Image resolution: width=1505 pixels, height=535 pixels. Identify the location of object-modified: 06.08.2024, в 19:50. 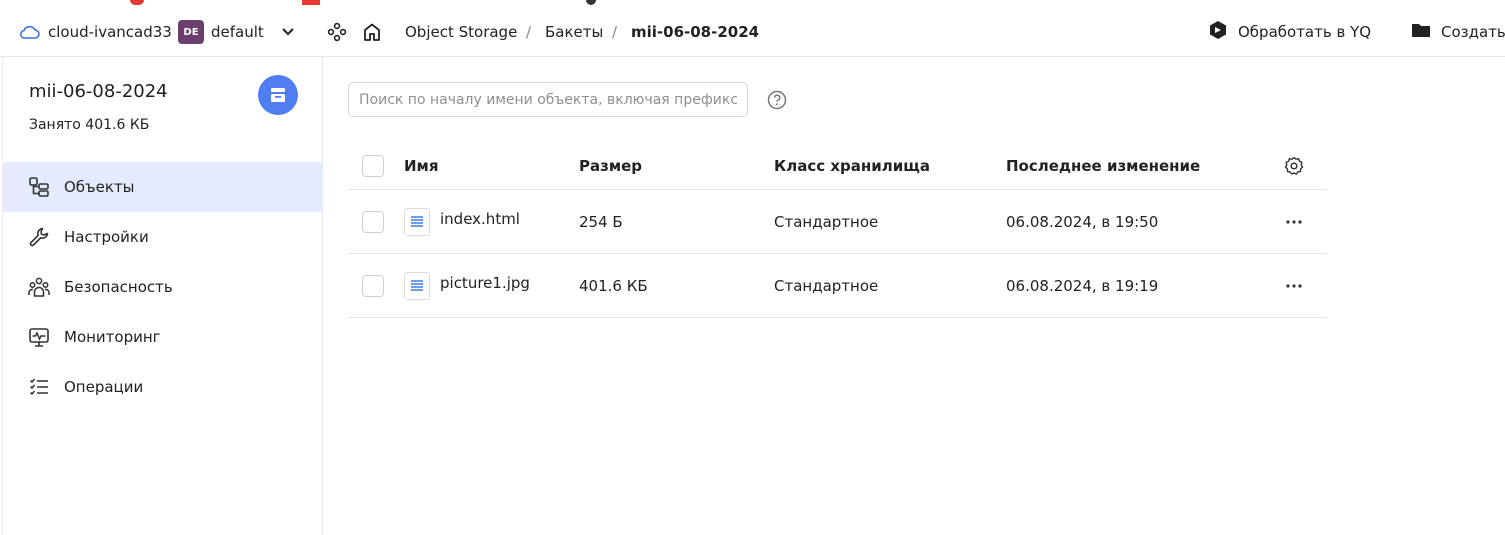
(1082, 221).